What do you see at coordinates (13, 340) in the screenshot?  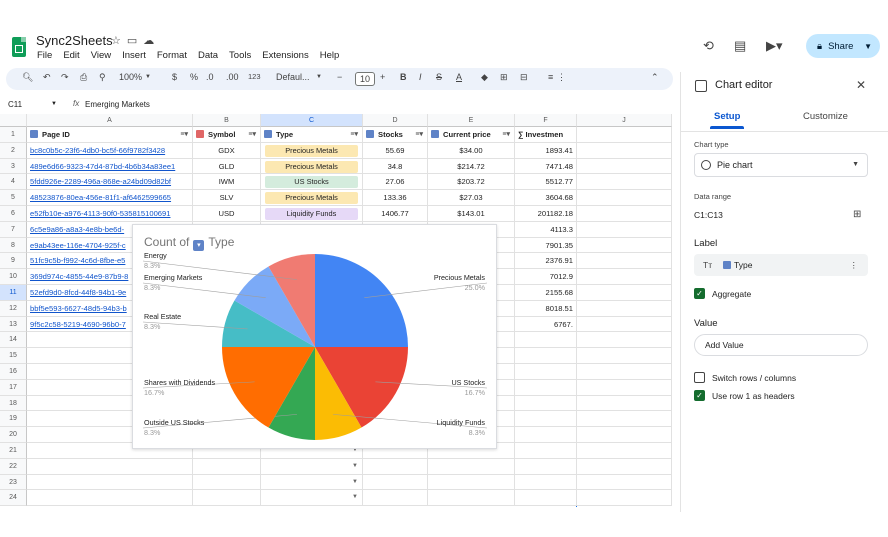 I see `row-header: 14` at bounding box center [13, 340].